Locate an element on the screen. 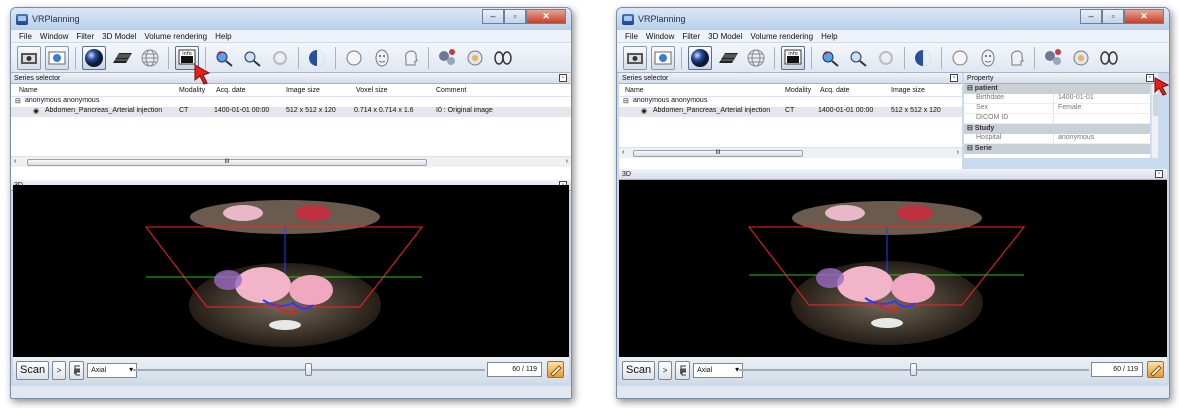 The width and height of the screenshot is (1179, 408). info-button: info is located at coordinates (793, 57).